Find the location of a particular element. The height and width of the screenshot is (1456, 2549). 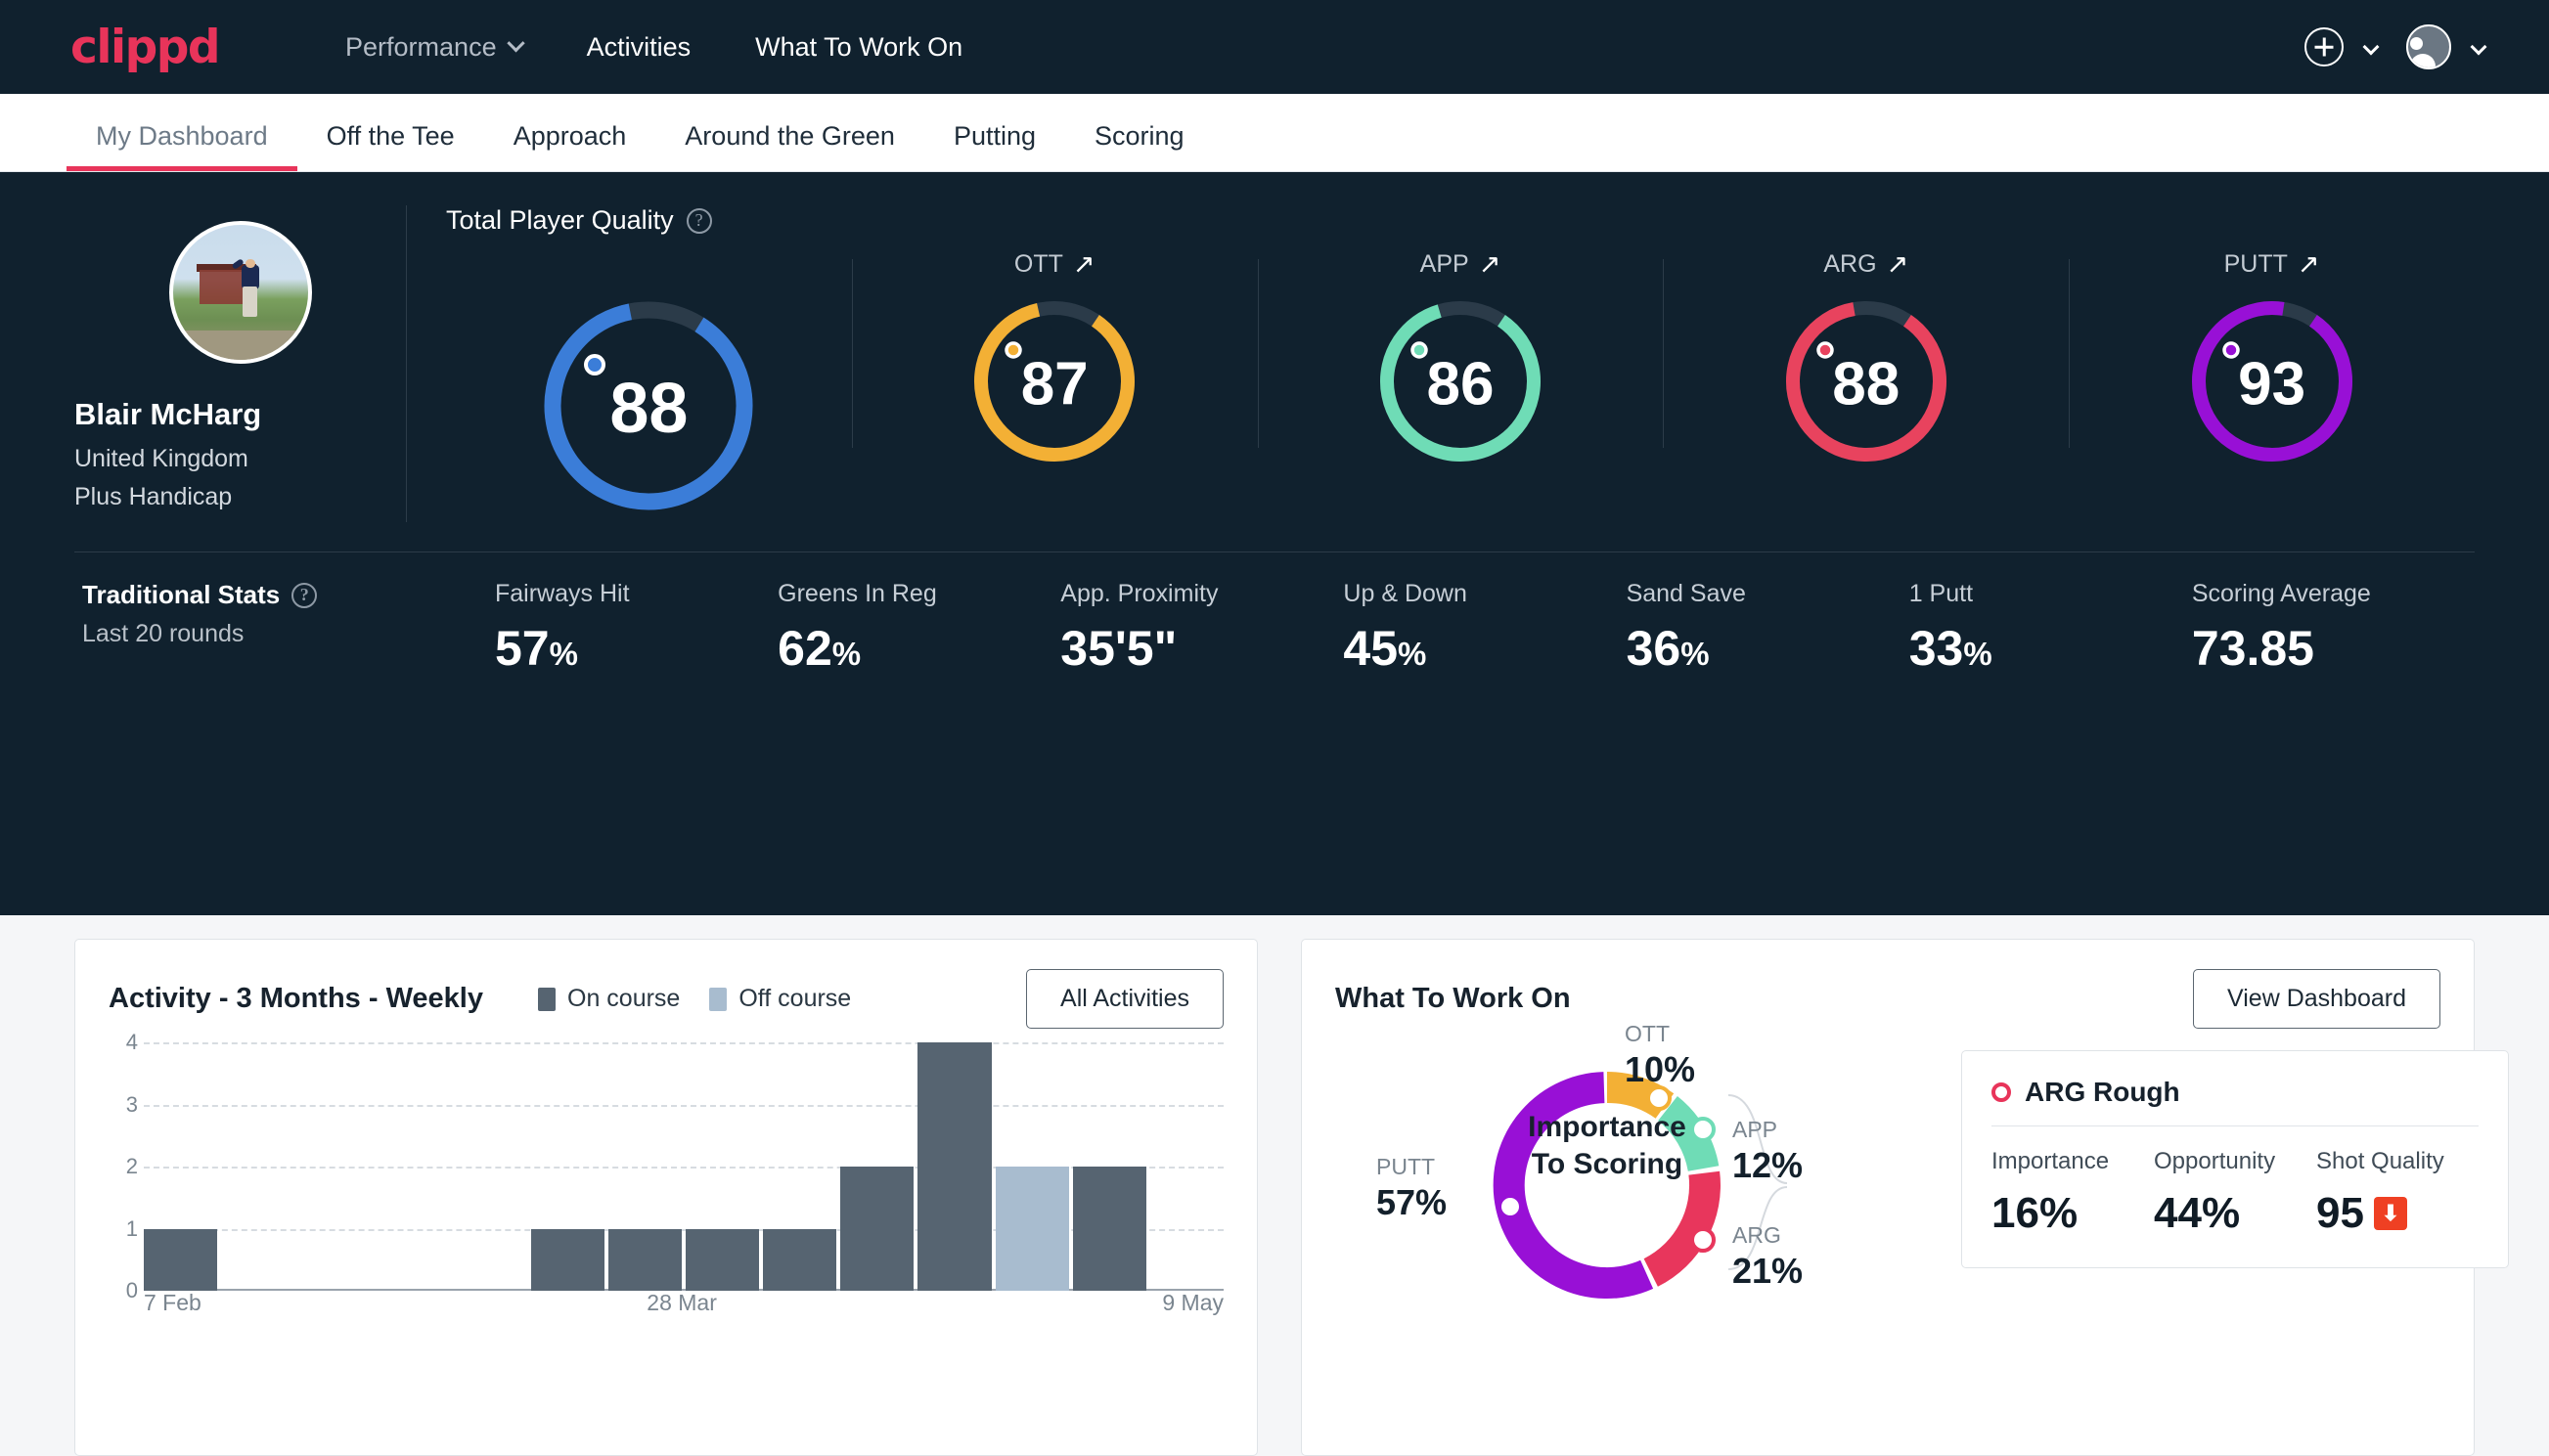

activity-card-title: Activity - 3 Months - Weekly is located at coordinates (296, 998).